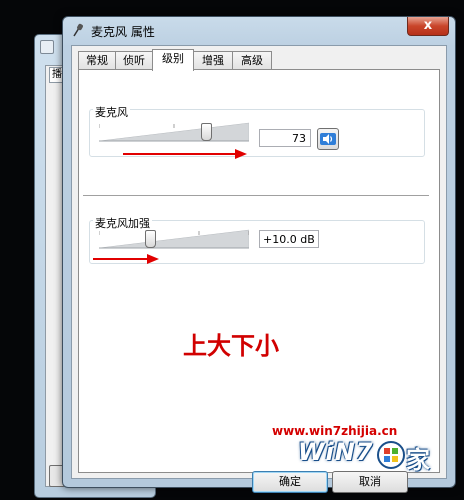 This screenshot has height=500, width=464. I want to click on title-bar: 麦克风 属性 x, so click(259, 30).